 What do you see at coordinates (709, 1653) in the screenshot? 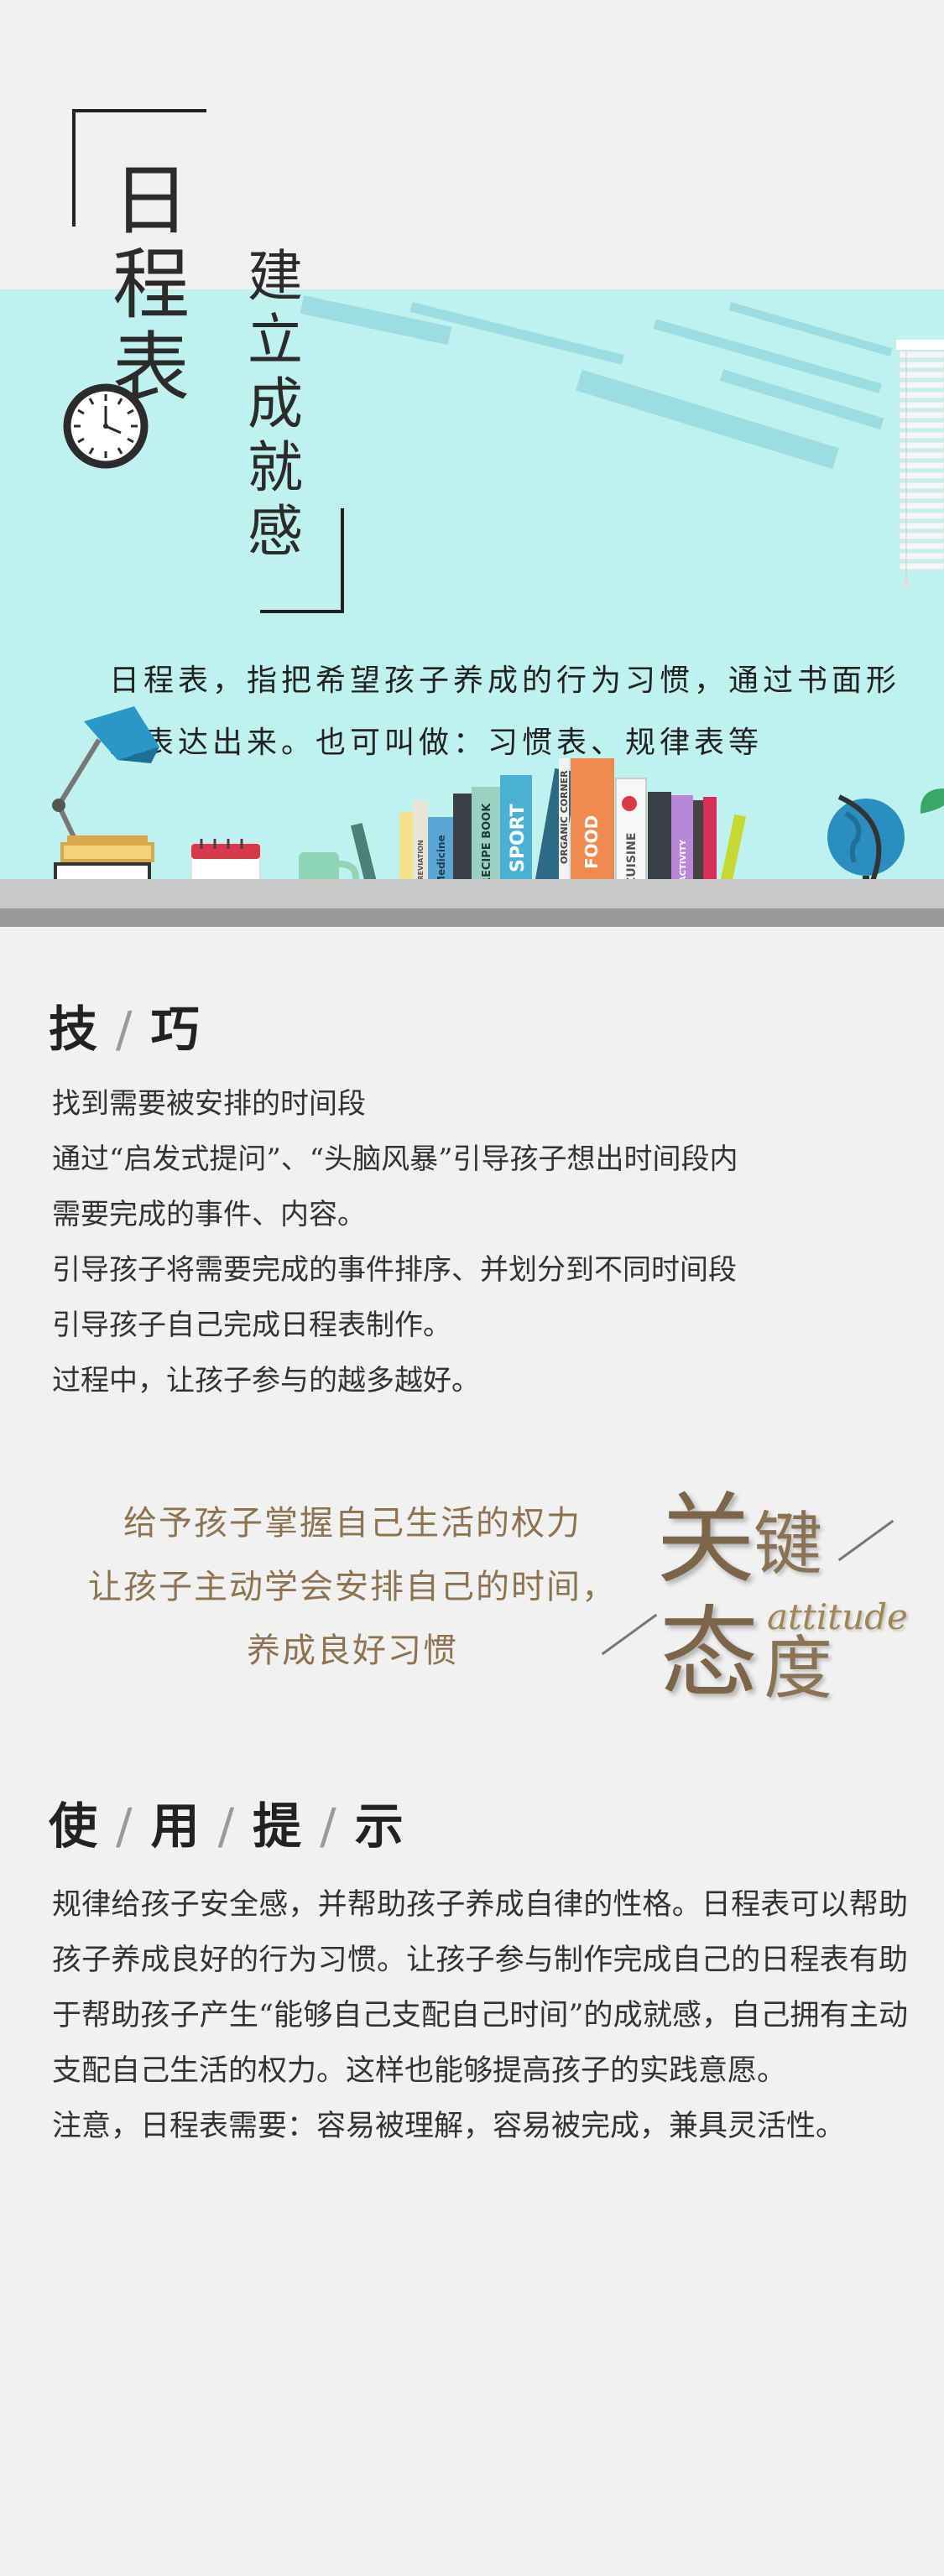
I see `key-char: 态` at bounding box center [709, 1653].